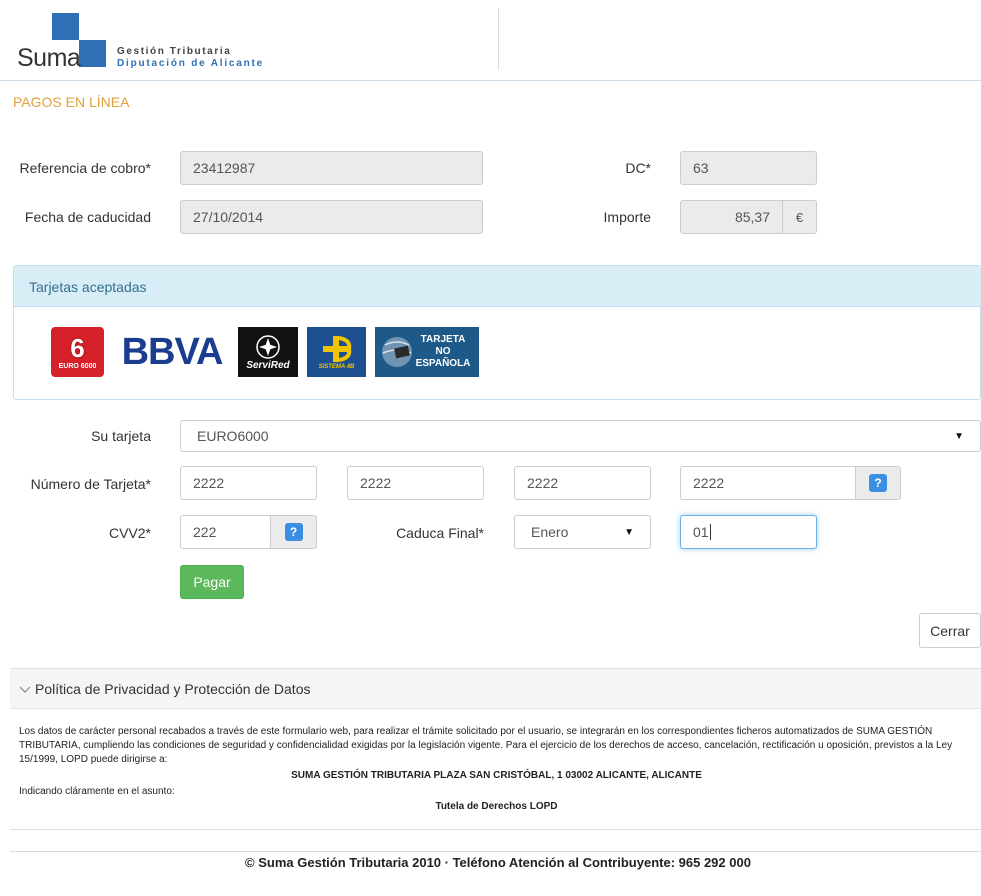 The image size is (981, 896). What do you see at coordinates (205, 532) in the screenshot?
I see `cvv-value: 222` at bounding box center [205, 532].